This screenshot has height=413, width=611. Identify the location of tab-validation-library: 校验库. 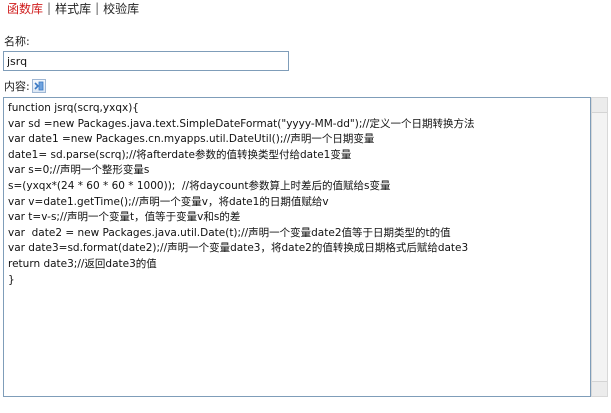
(121, 8).